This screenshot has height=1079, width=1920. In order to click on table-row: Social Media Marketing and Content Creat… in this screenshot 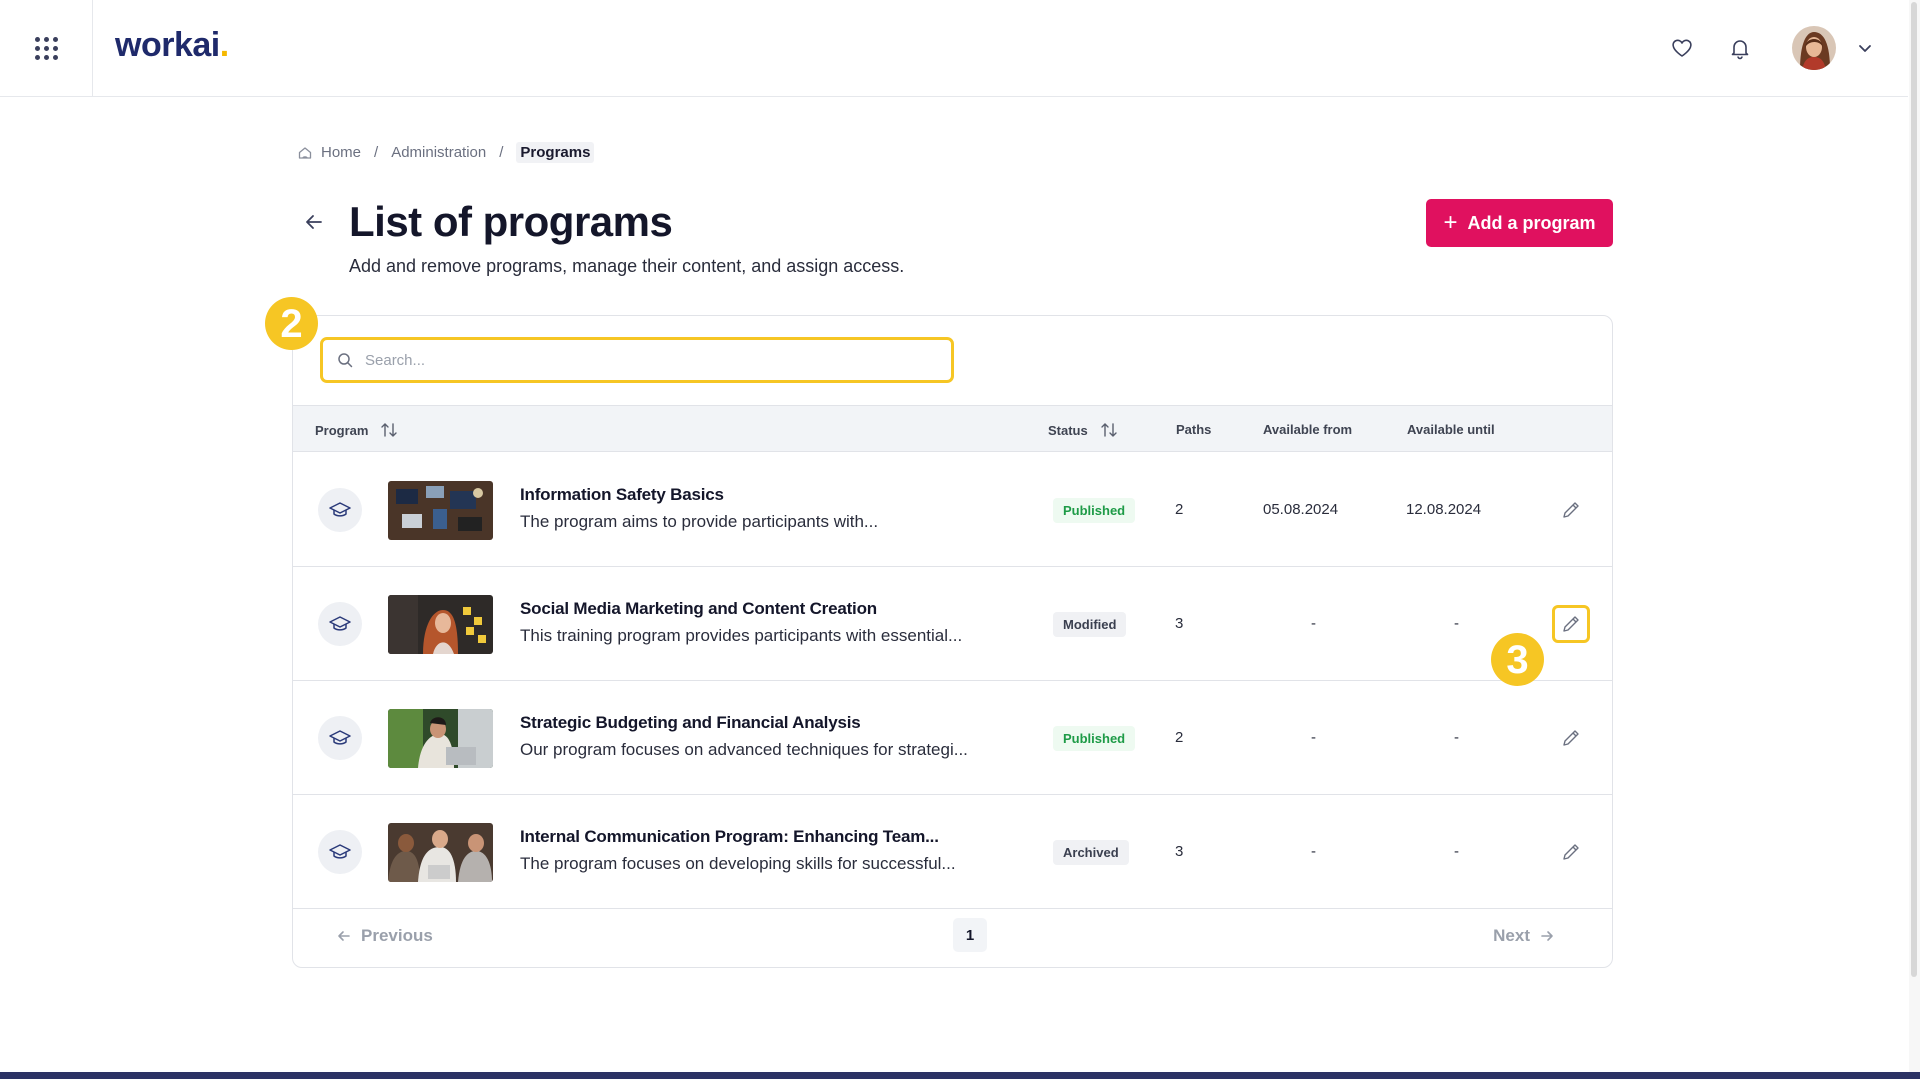, I will do `click(952, 624)`.